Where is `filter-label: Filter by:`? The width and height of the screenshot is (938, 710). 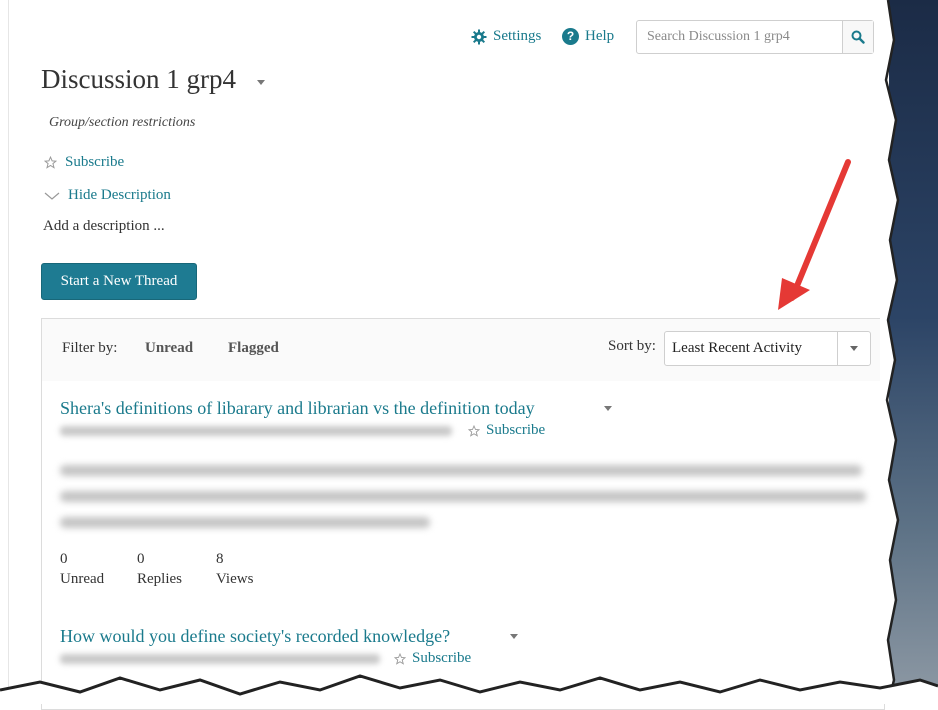 filter-label: Filter by: is located at coordinates (90, 348).